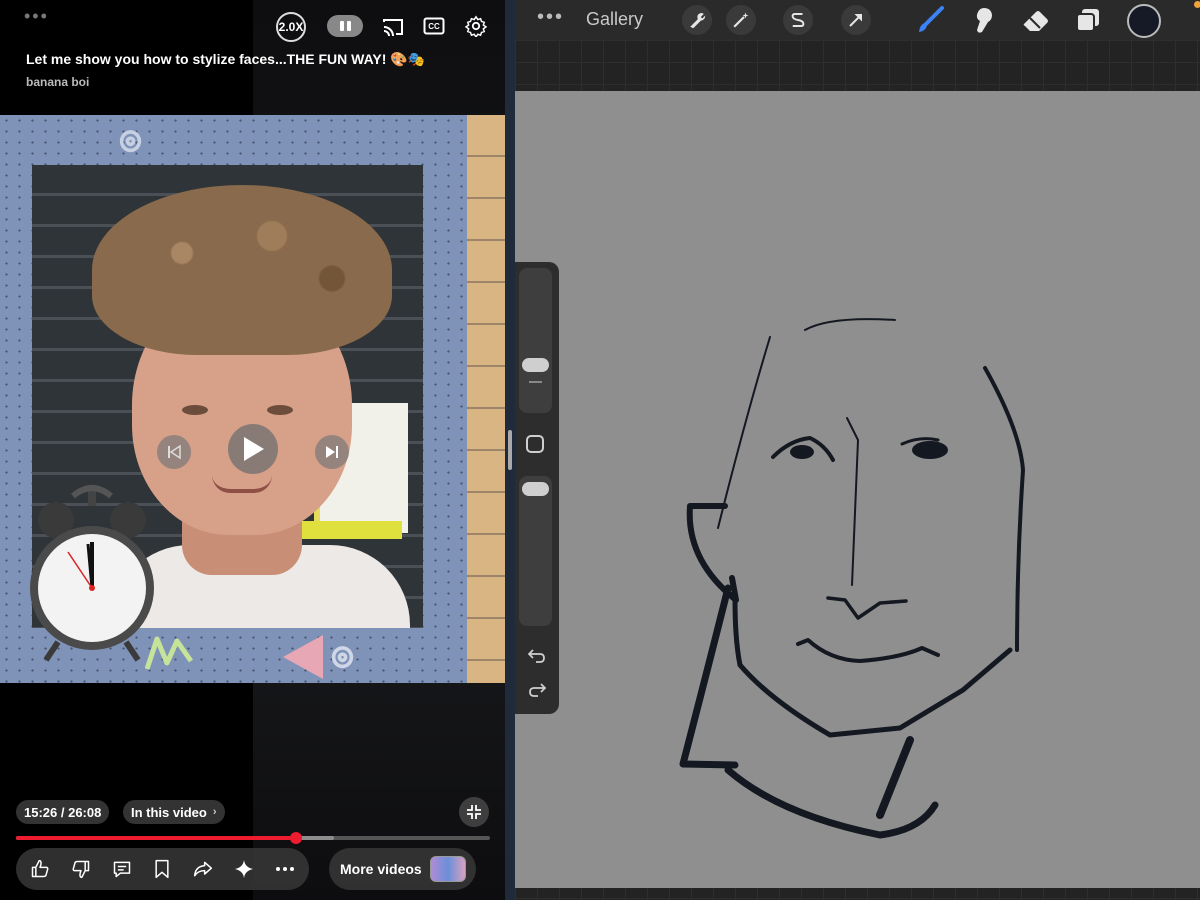  Describe the element at coordinates (535, 340) in the screenshot. I see `brush-size-slider` at that location.